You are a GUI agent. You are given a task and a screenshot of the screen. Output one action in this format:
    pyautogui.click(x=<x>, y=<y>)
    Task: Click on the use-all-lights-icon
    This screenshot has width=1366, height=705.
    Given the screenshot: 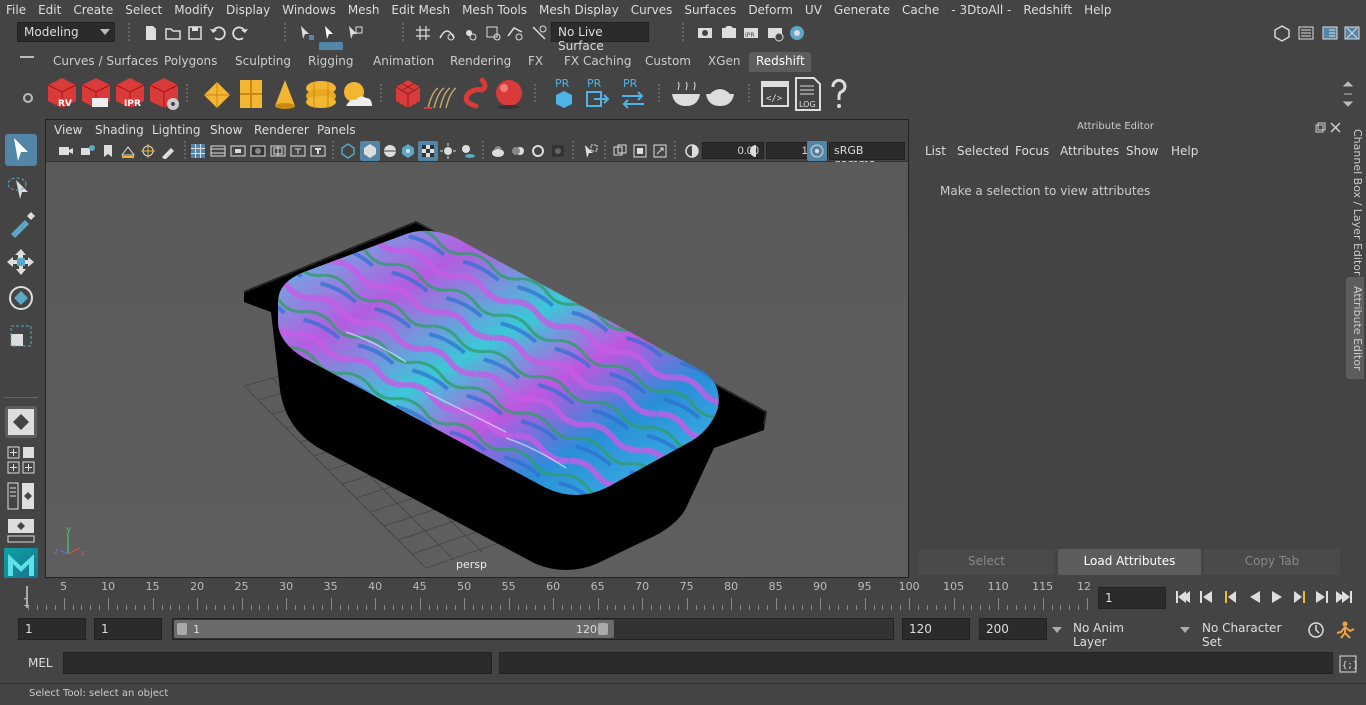 What is the action you would take?
    pyautogui.click(x=448, y=151)
    